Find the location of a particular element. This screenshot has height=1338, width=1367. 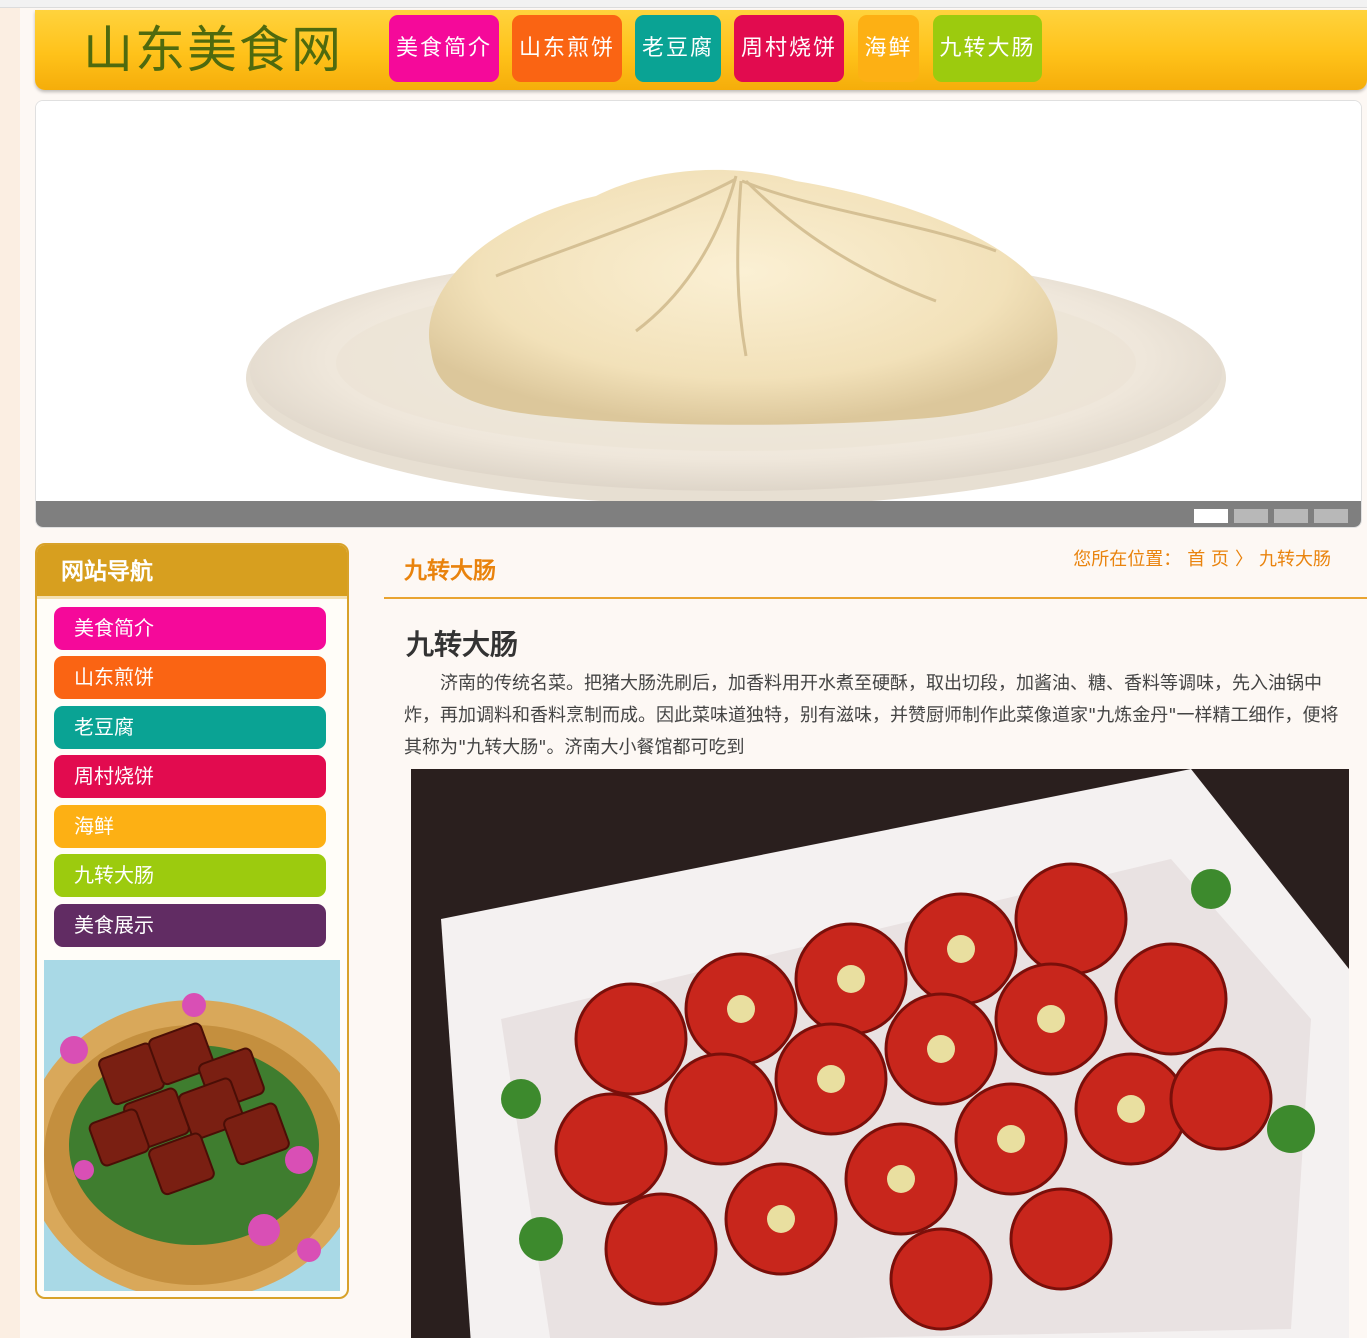

sidebar-item-meishizhanshi: 美食展示 is located at coordinates (190, 925).